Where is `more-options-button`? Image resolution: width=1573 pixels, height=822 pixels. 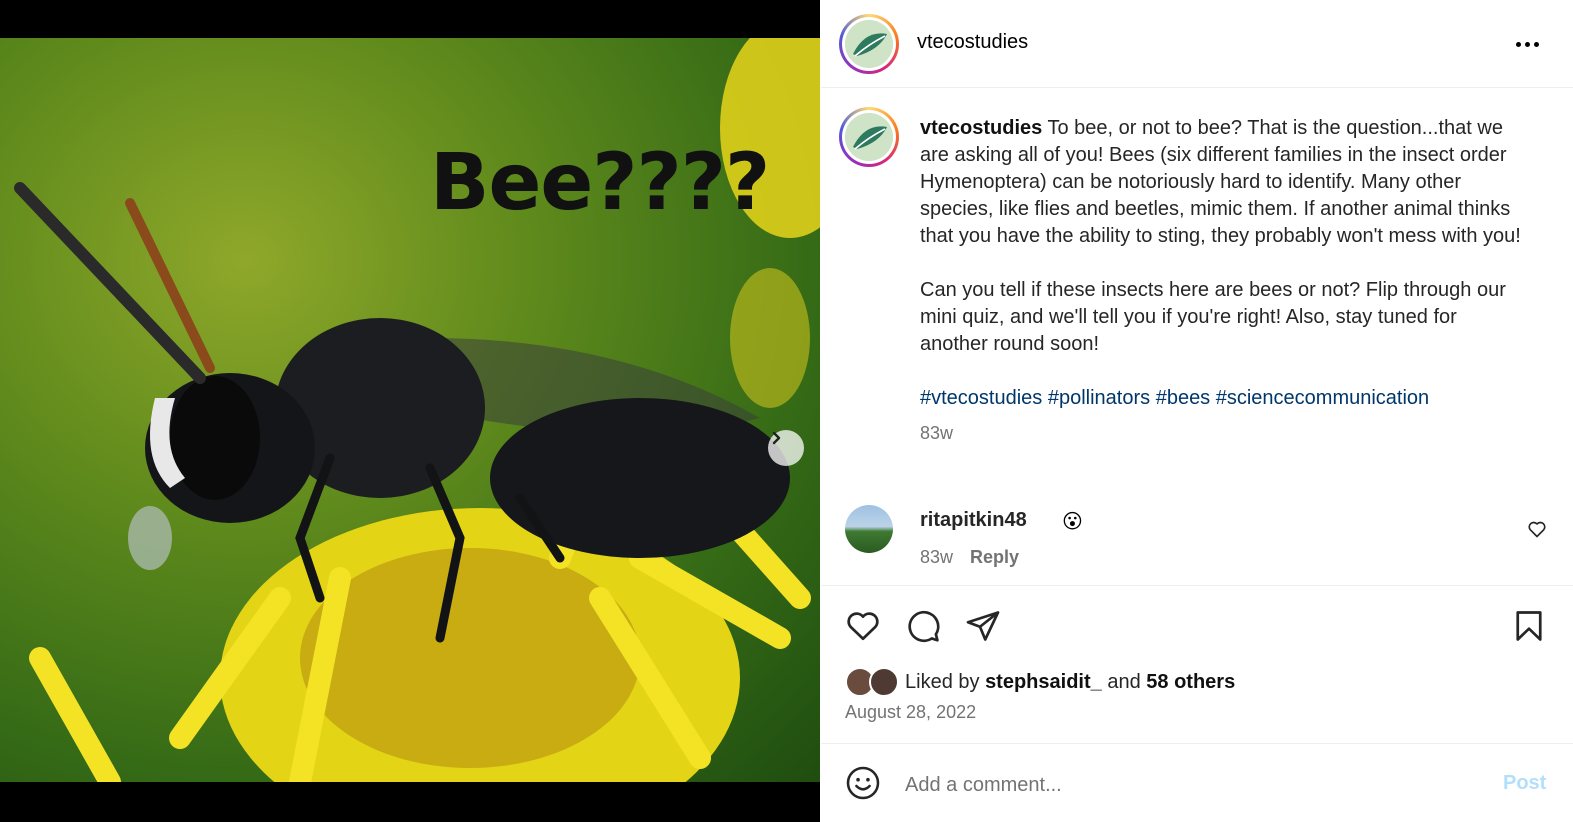 more-options-button is located at coordinates (1527, 44).